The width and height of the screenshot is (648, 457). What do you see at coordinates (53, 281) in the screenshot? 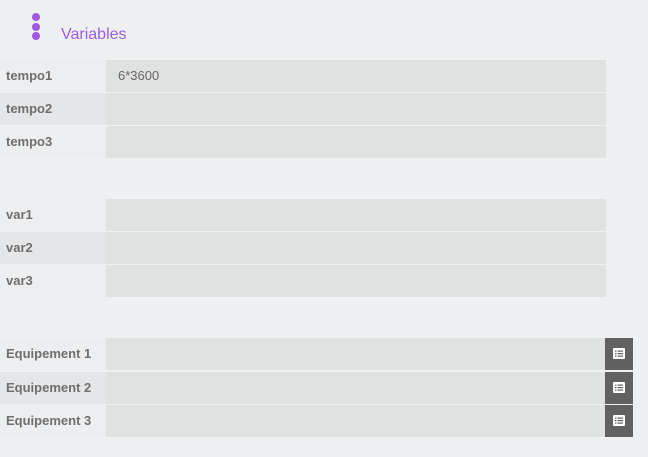
I see `variable-label: var3` at bounding box center [53, 281].